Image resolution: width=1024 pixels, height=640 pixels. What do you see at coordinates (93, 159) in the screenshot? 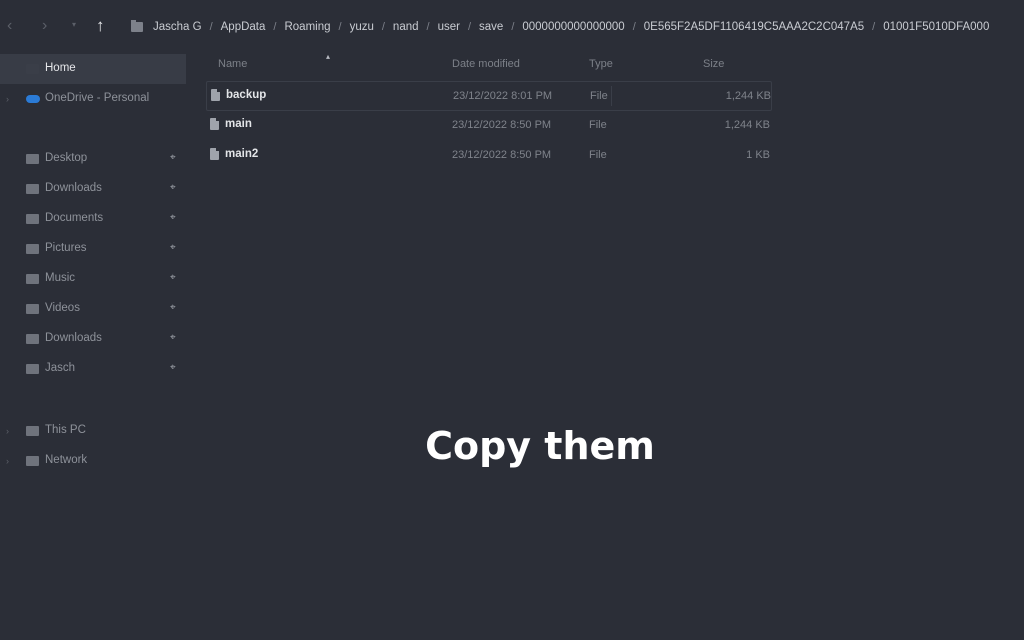
I see `sidebar-item-desktop: Desktop ⌖` at bounding box center [93, 159].